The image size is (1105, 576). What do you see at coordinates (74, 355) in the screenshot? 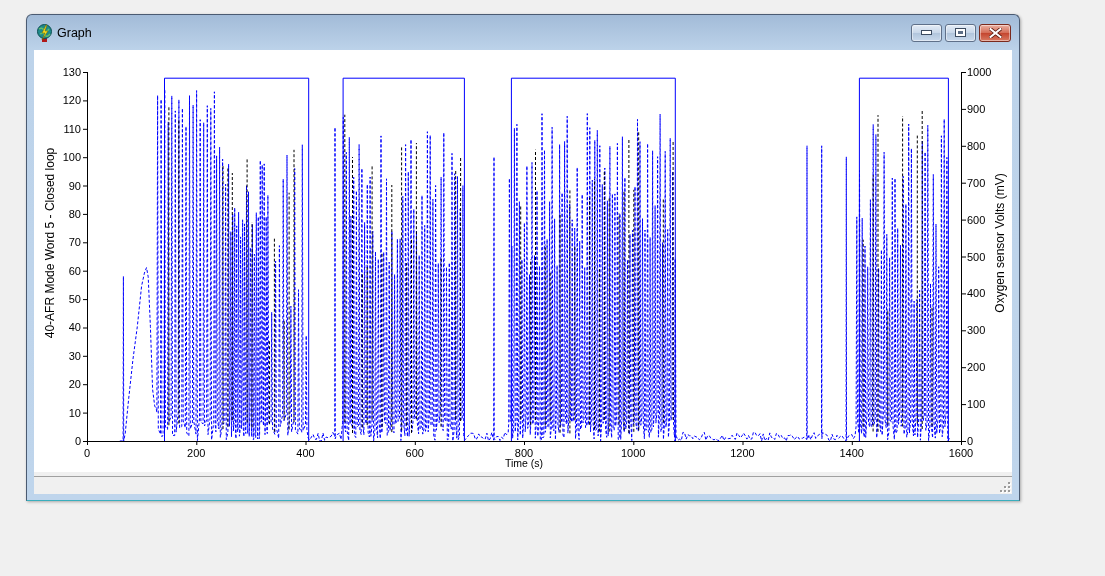
I see `tick-label: 30` at bounding box center [74, 355].